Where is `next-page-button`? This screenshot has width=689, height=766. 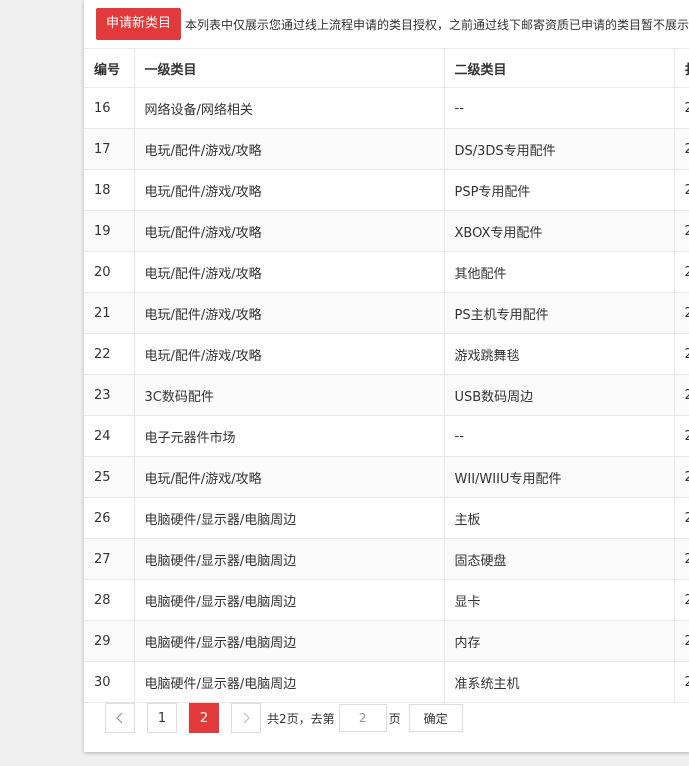 next-page-button is located at coordinates (246, 718).